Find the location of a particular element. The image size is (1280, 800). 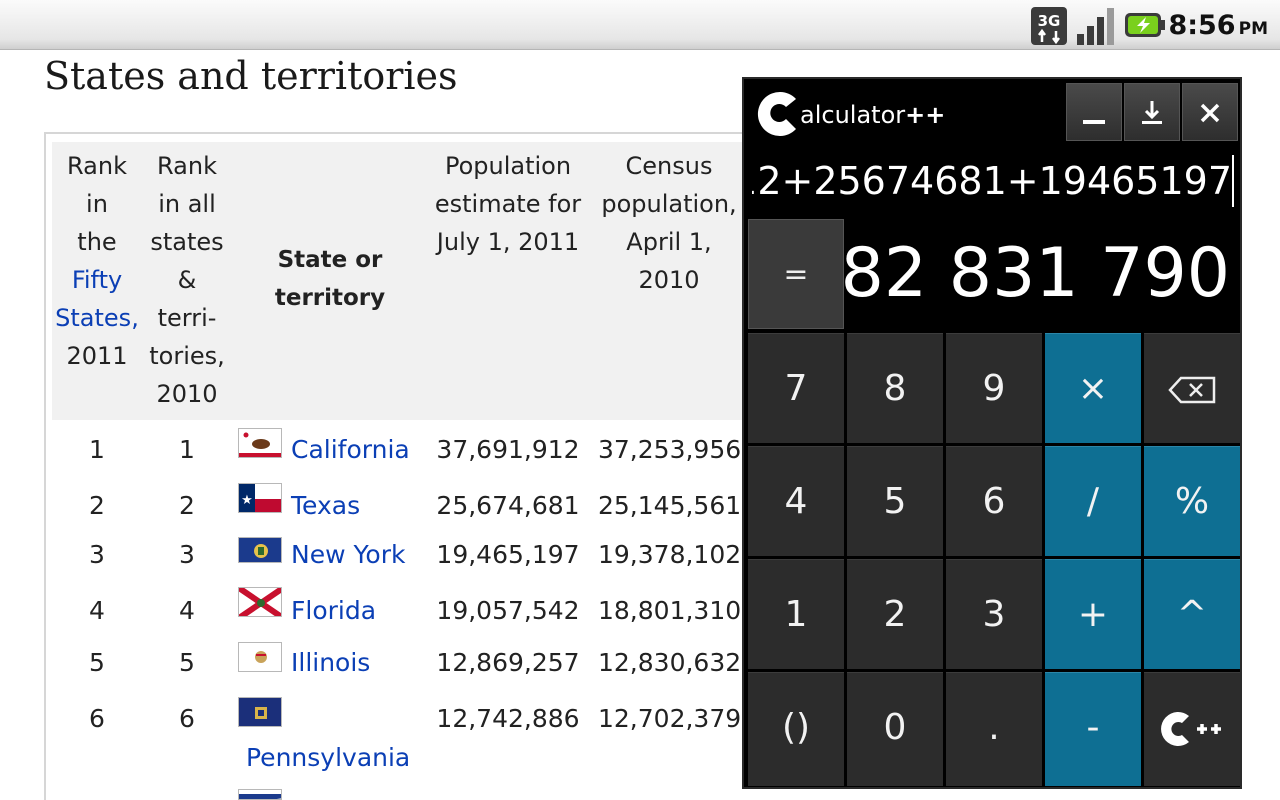

census-2010-cell: 12,830,632 is located at coordinates (670, 662).